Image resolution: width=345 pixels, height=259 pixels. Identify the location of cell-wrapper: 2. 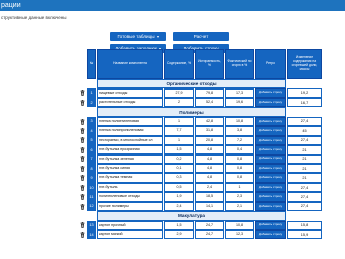
(179, 102).